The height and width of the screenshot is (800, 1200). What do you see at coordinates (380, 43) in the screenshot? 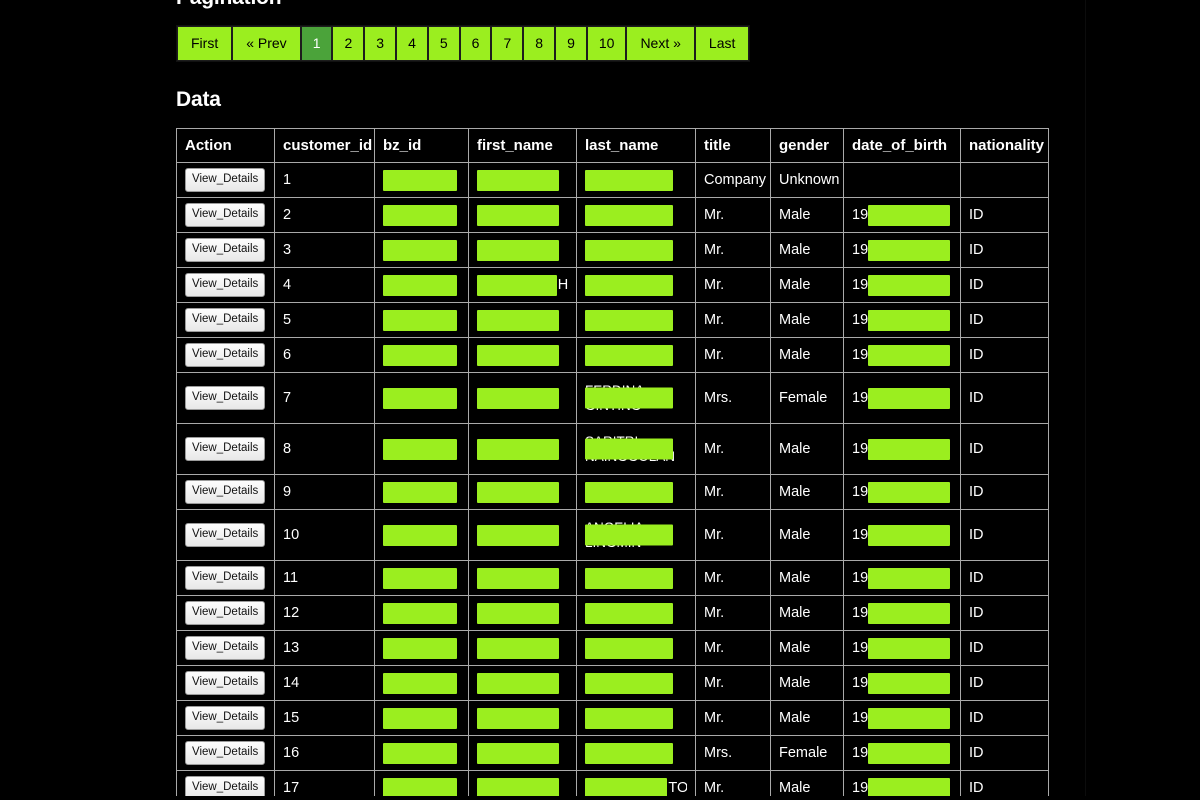
I see `pagination-page-3: 3` at bounding box center [380, 43].